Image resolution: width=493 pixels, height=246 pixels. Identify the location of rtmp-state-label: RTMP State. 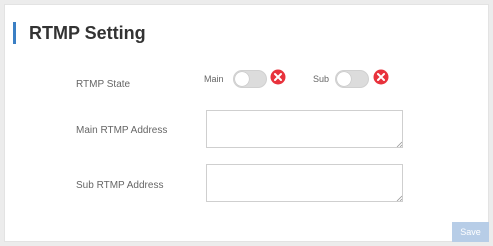
(103, 84).